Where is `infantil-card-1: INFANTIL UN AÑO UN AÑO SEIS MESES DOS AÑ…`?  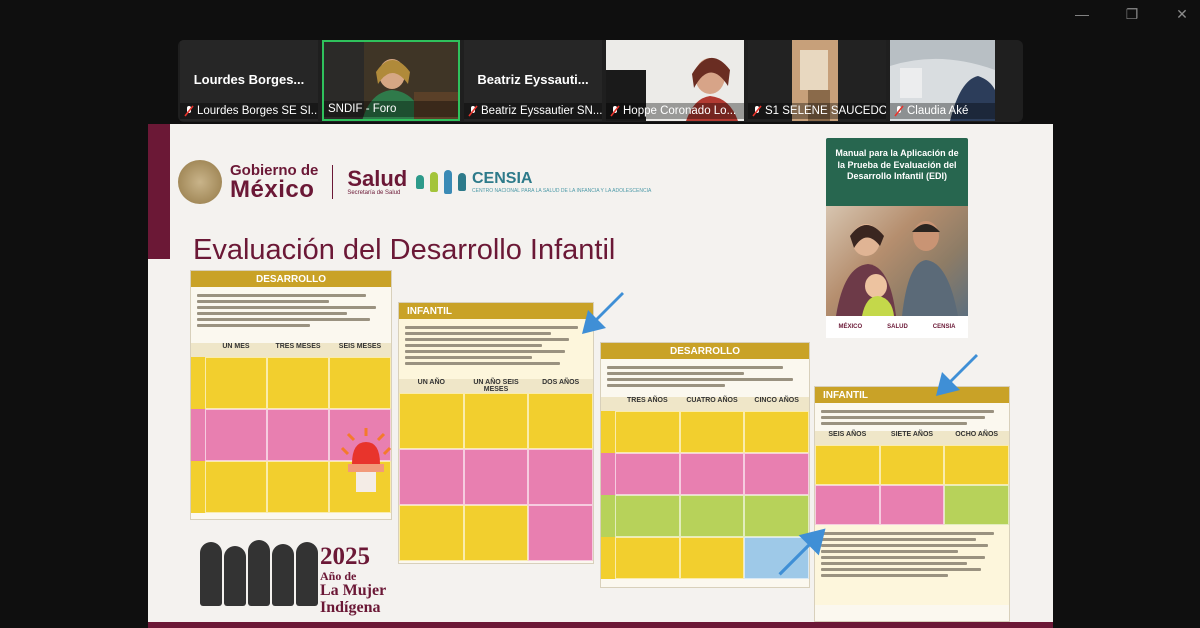
infantil-card-1: INFANTIL UN AÑO UN AÑO SEIS MESES DOS AÑ… is located at coordinates (496, 433).